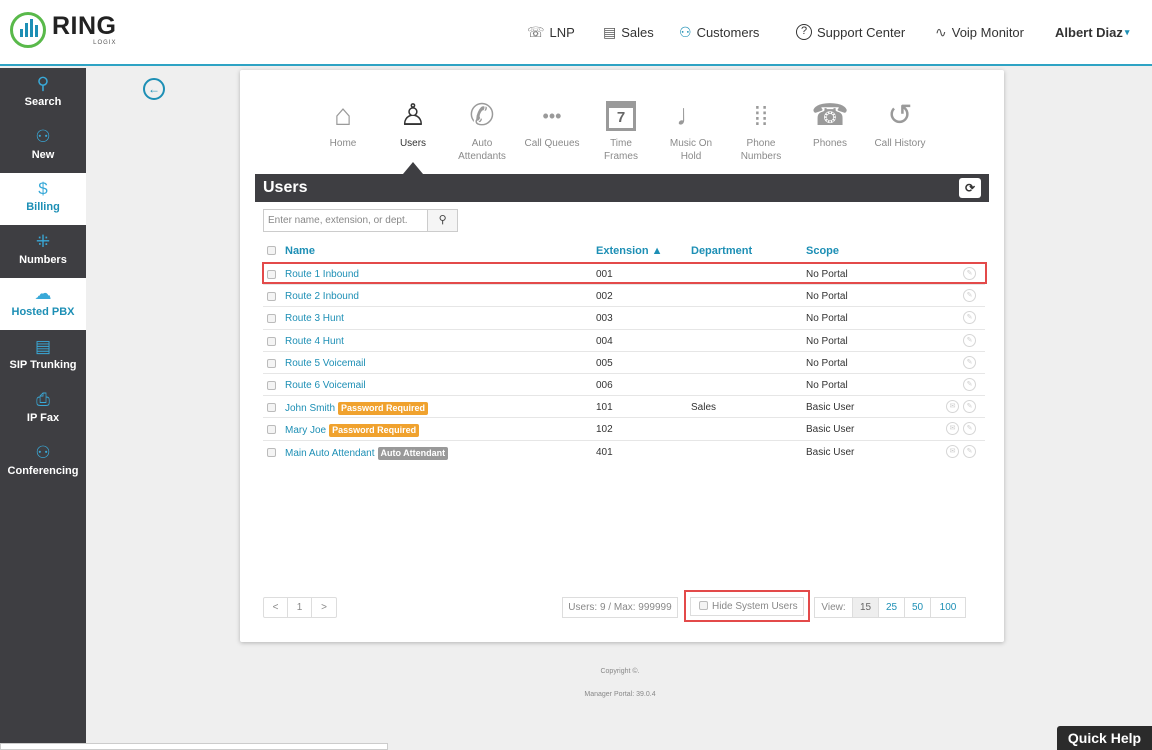 The image size is (1152, 750). I want to click on search-input, so click(346, 220).